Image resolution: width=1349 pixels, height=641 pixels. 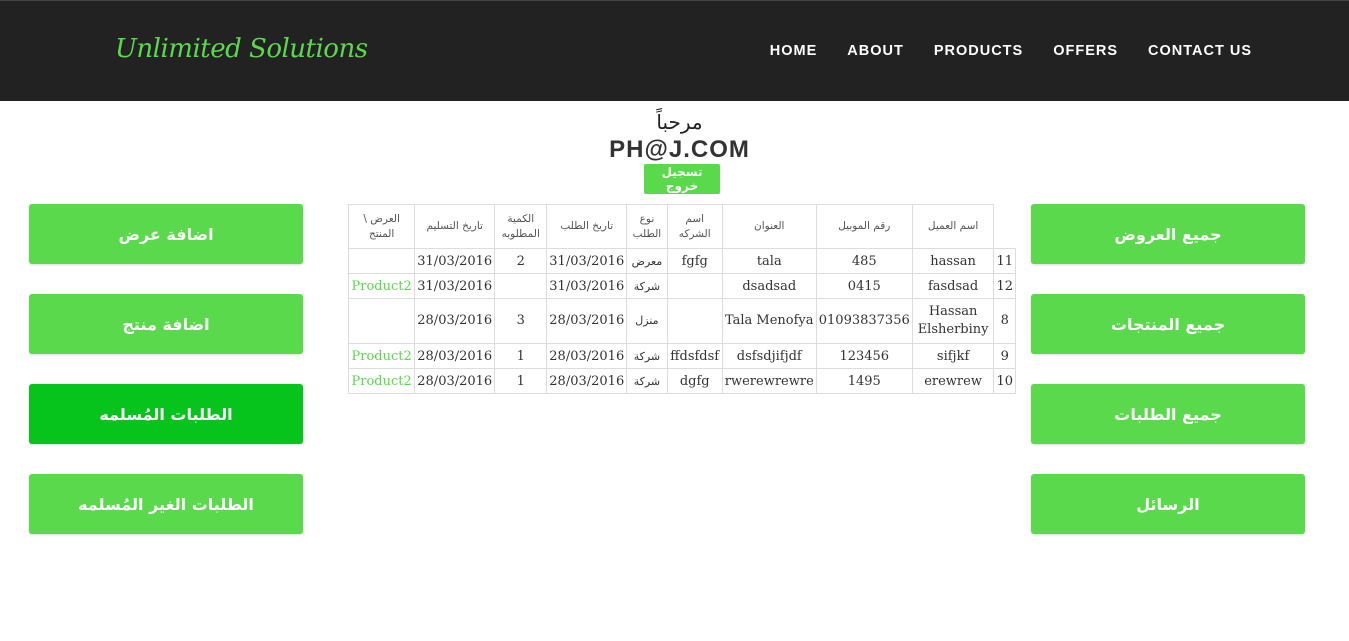 I want to click on all-offers-button: جميع العروض, so click(x=1168, y=234).